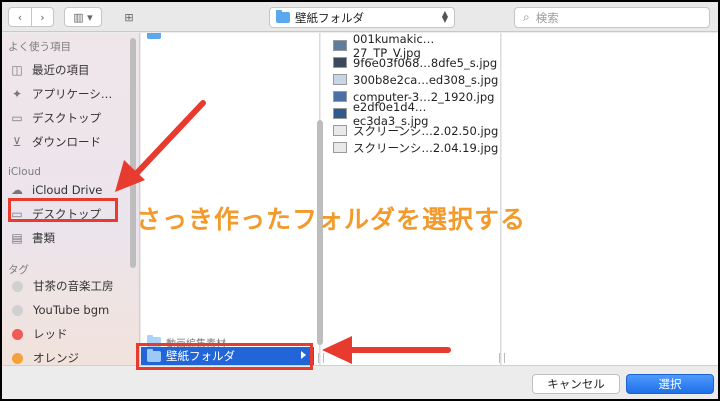 This screenshot has width=720, height=401. I want to click on file-item: 9f6e03f068…8dfe5_s.jpg, so click(415, 62).